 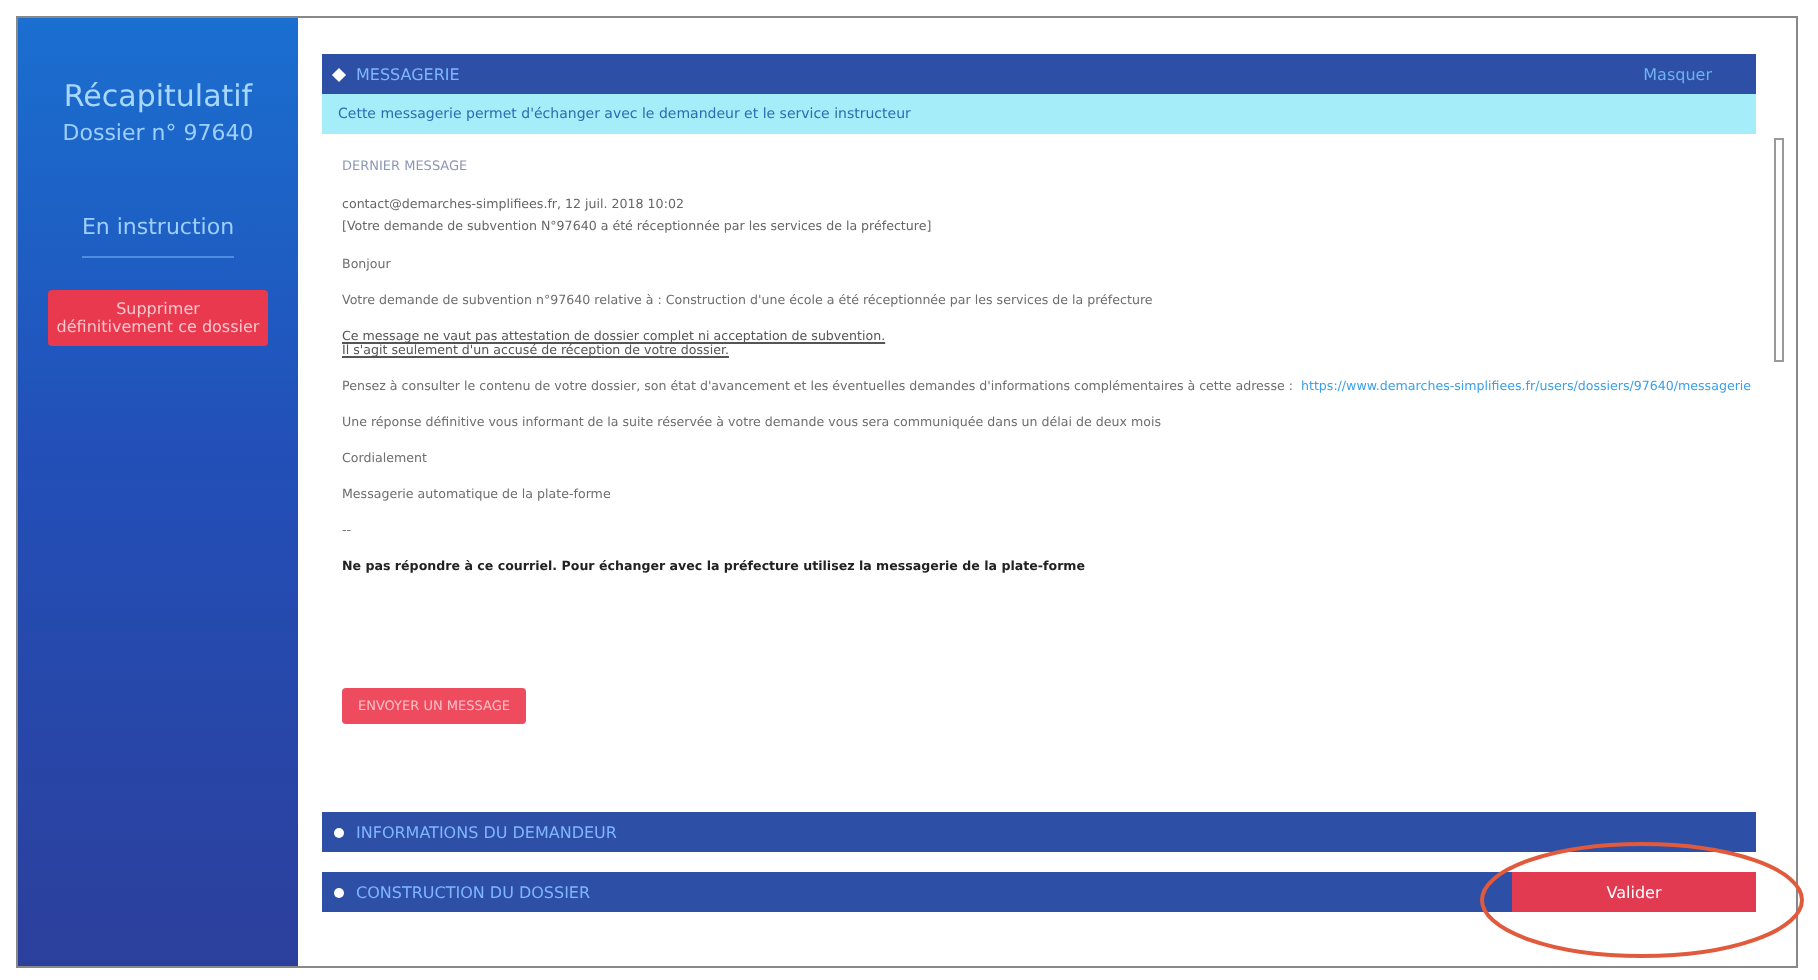 What do you see at coordinates (158, 96) in the screenshot?
I see `sidebar-title: Récapitulatif` at bounding box center [158, 96].